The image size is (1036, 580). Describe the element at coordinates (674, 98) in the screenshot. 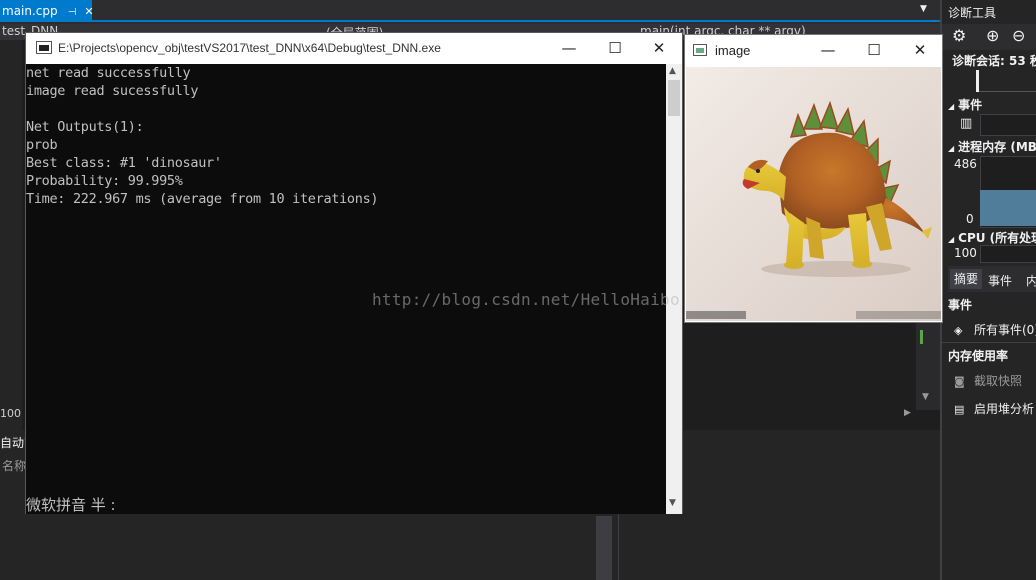

I see `scrollbar-thumb` at that location.